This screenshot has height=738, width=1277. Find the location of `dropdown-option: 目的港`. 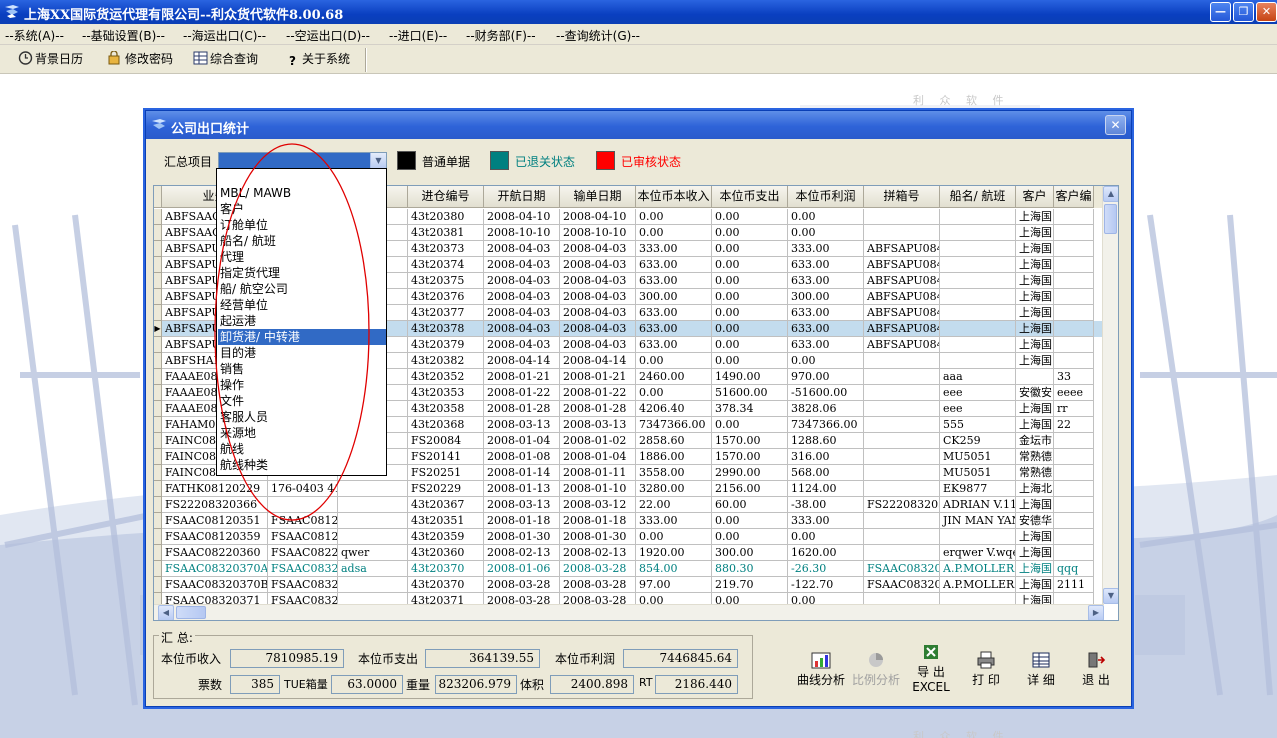

dropdown-option: 目的港 is located at coordinates (302, 353).